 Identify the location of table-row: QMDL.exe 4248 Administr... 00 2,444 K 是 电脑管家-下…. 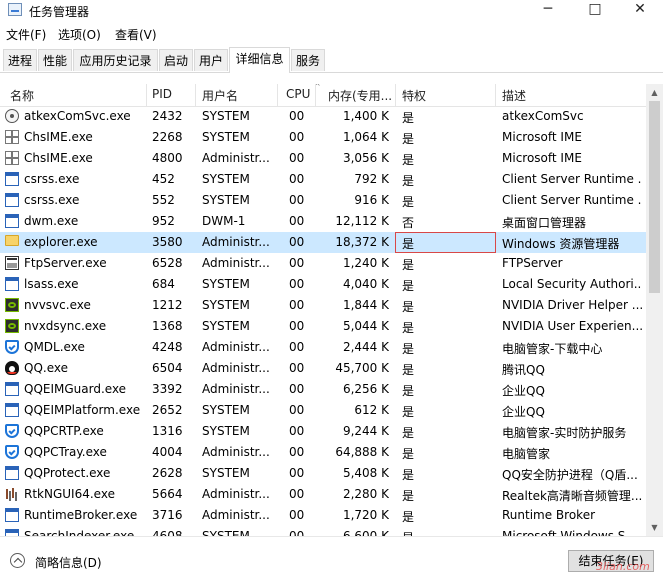
(323, 347).